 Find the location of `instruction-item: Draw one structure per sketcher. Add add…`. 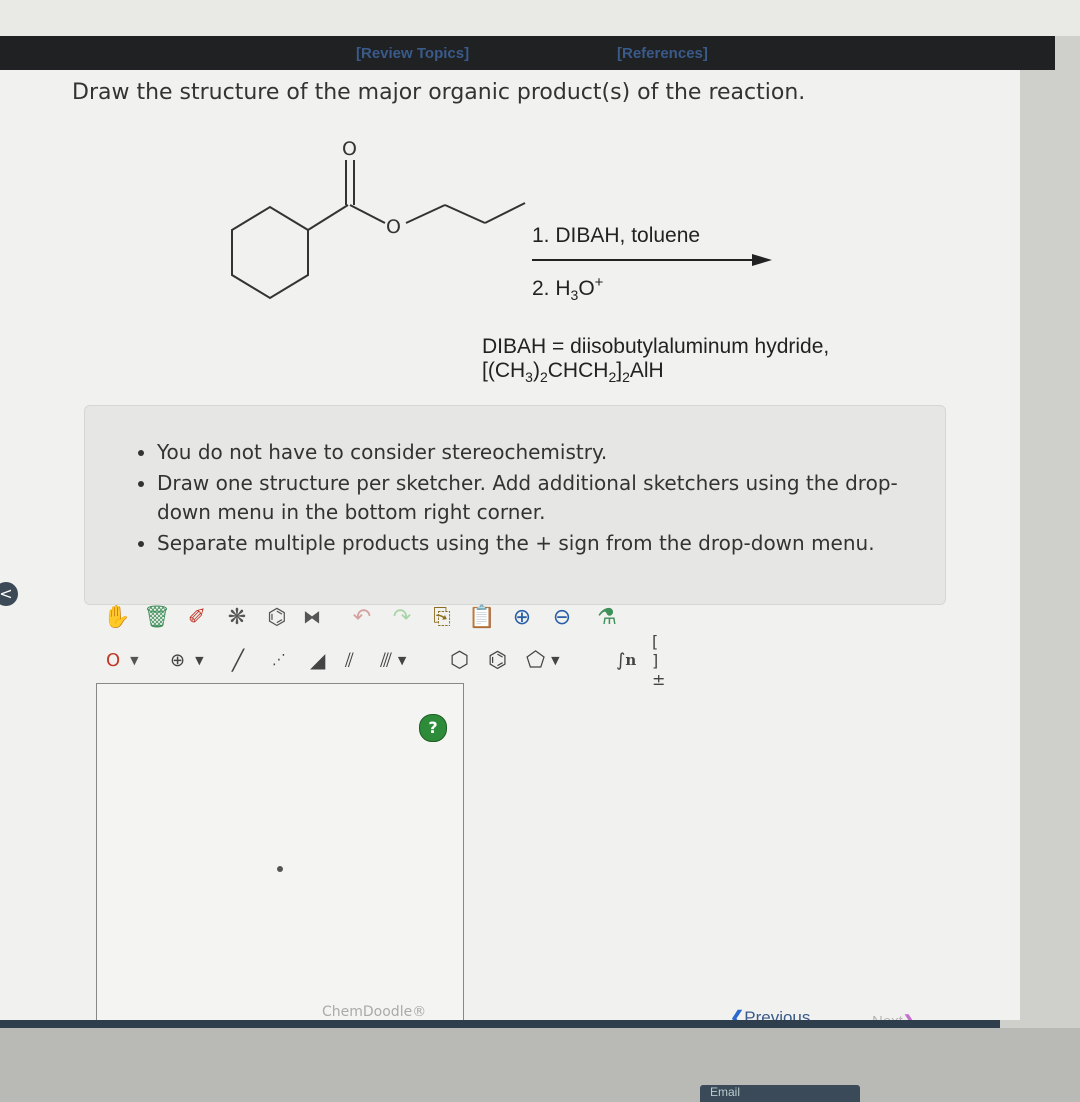

instruction-item: Draw one structure per sketcher. Add add… is located at coordinates (551, 498).